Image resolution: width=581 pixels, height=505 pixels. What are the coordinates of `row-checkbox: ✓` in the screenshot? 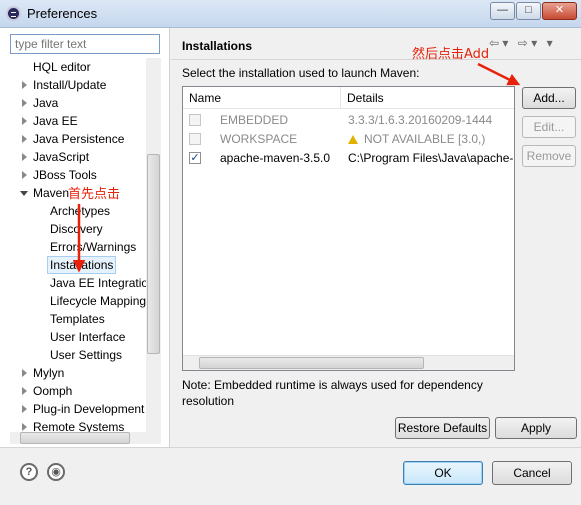 It's located at (195, 158).